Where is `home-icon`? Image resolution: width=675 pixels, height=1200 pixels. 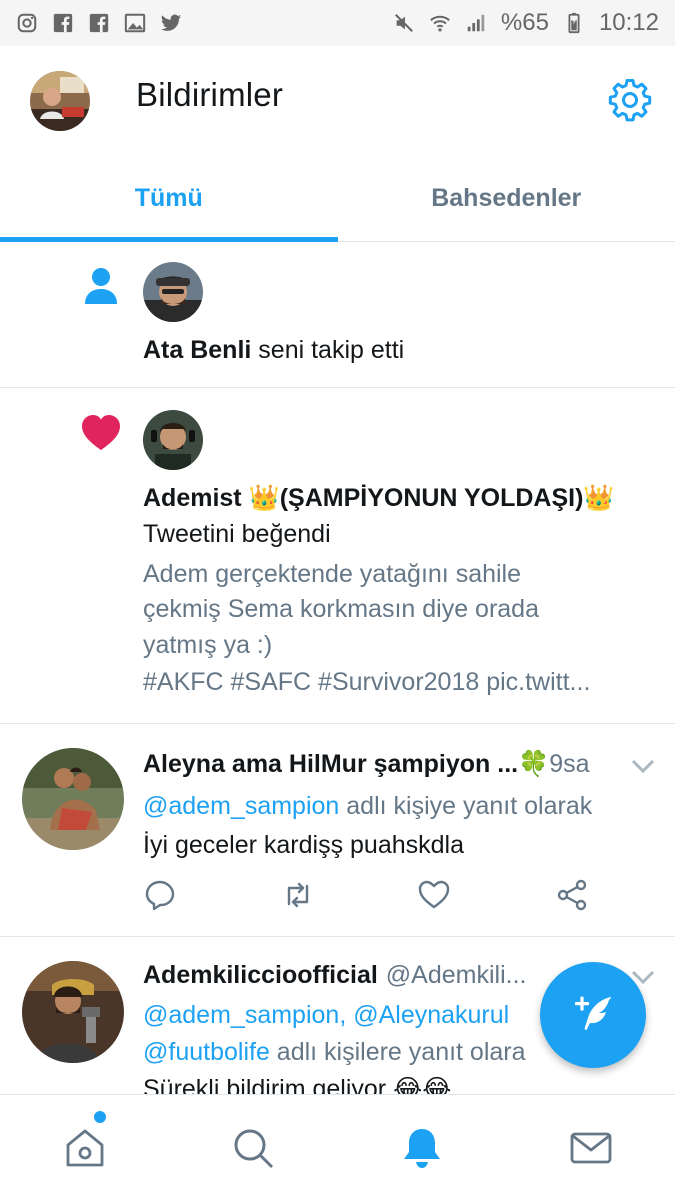 home-icon is located at coordinates (85, 1148).